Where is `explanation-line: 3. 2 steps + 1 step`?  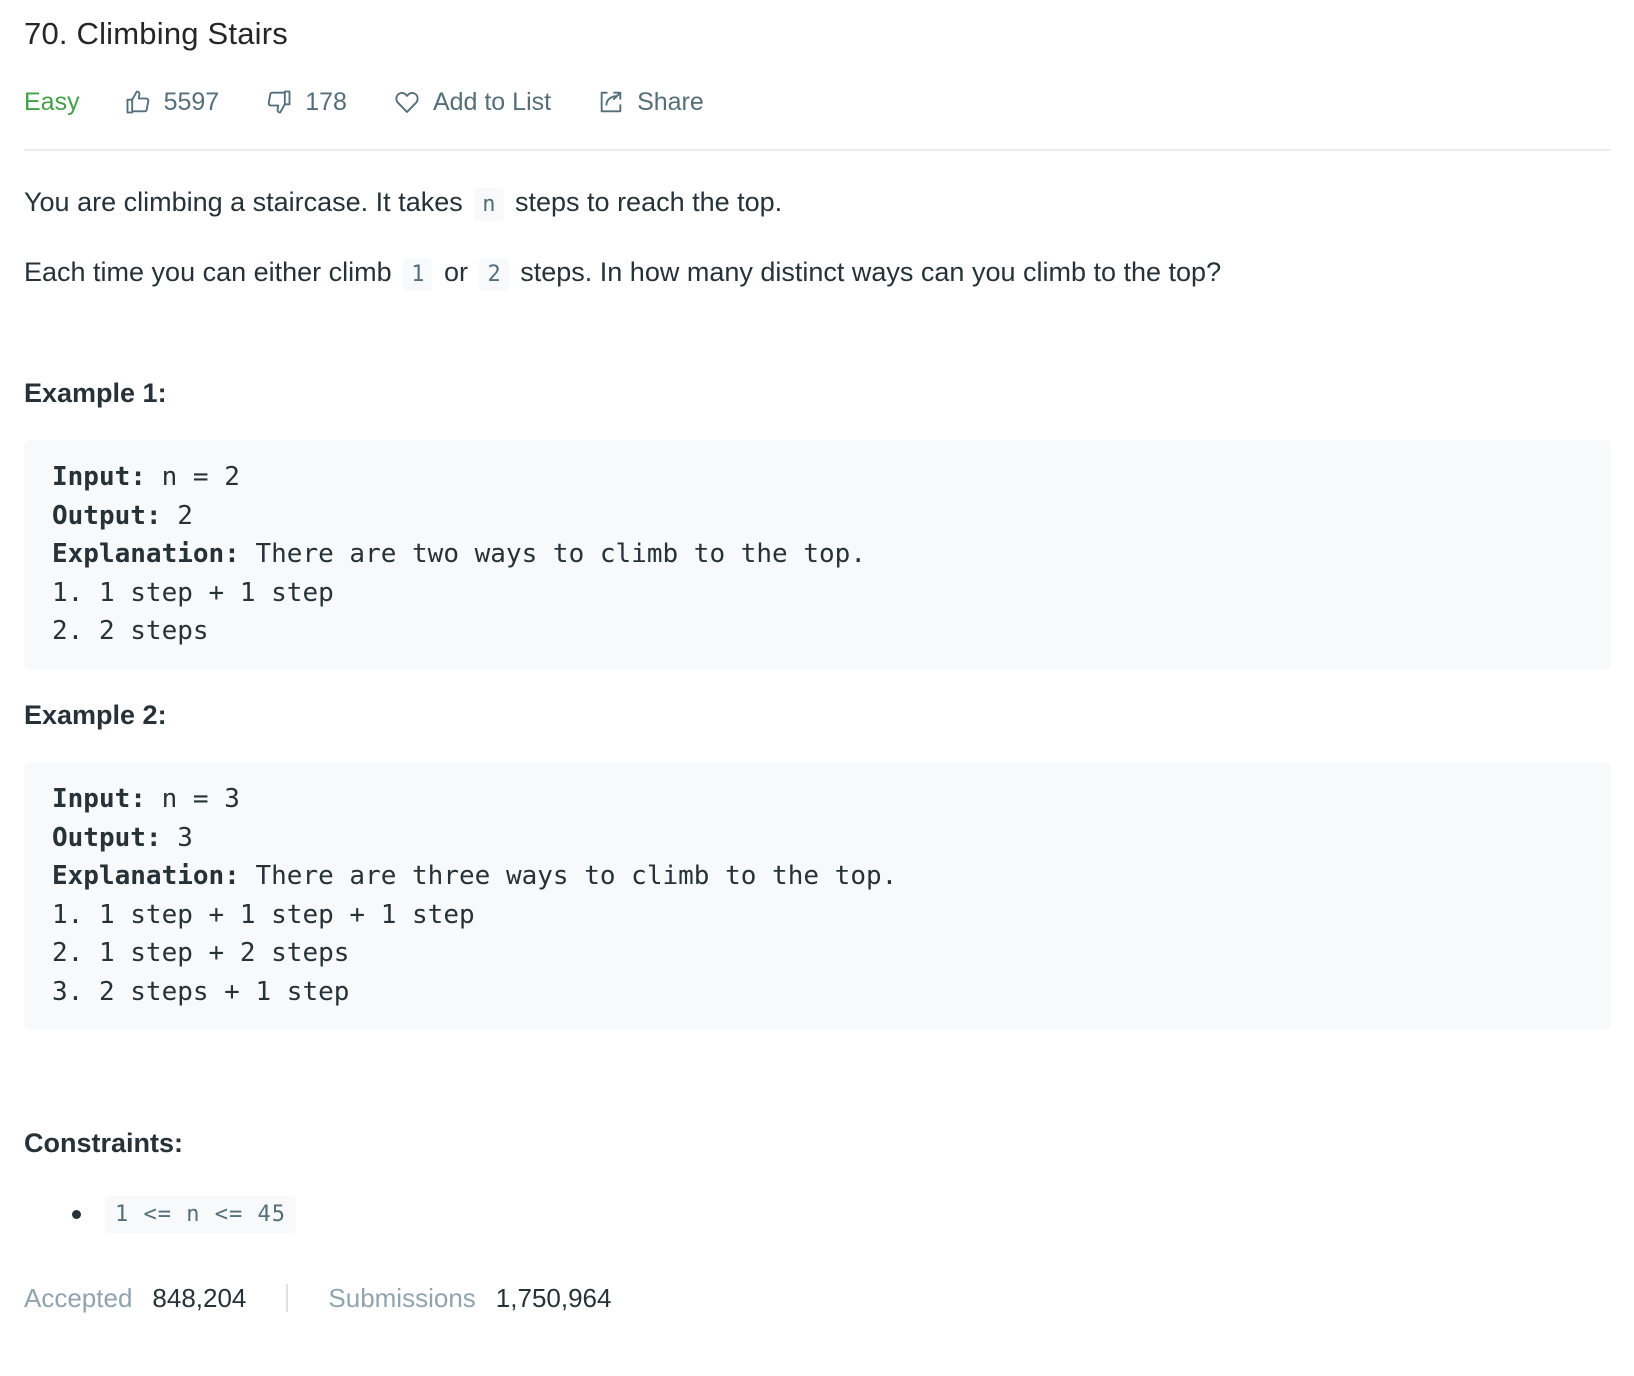
explanation-line: 3. 2 steps + 1 step is located at coordinates (201, 991).